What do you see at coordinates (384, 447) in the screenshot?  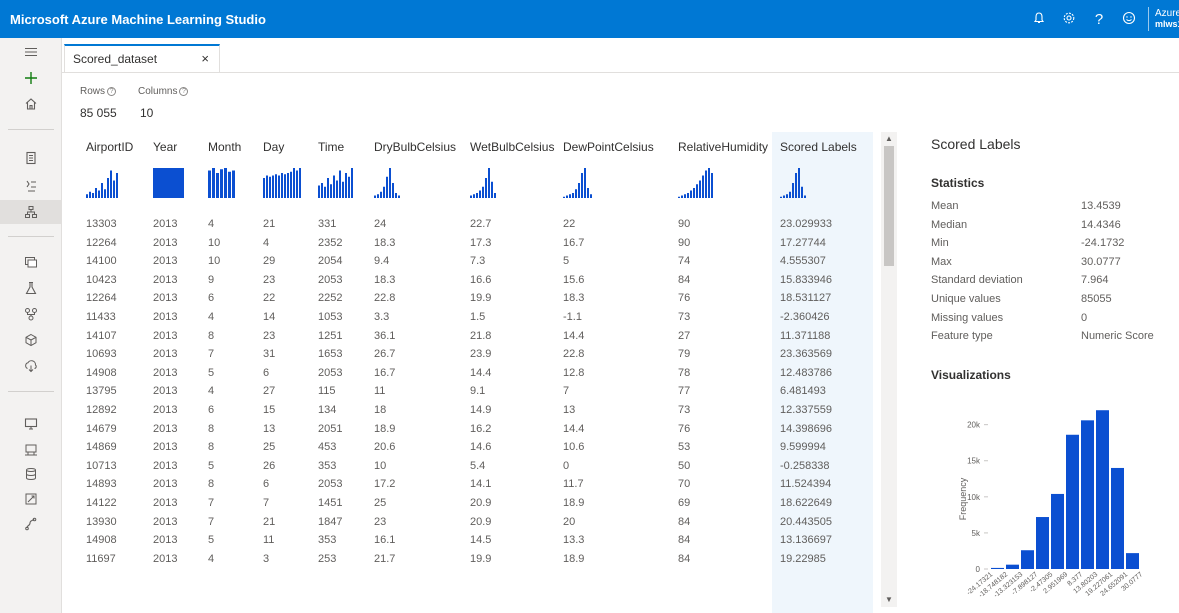 I see `table-cell: 20.6` at bounding box center [384, 447].